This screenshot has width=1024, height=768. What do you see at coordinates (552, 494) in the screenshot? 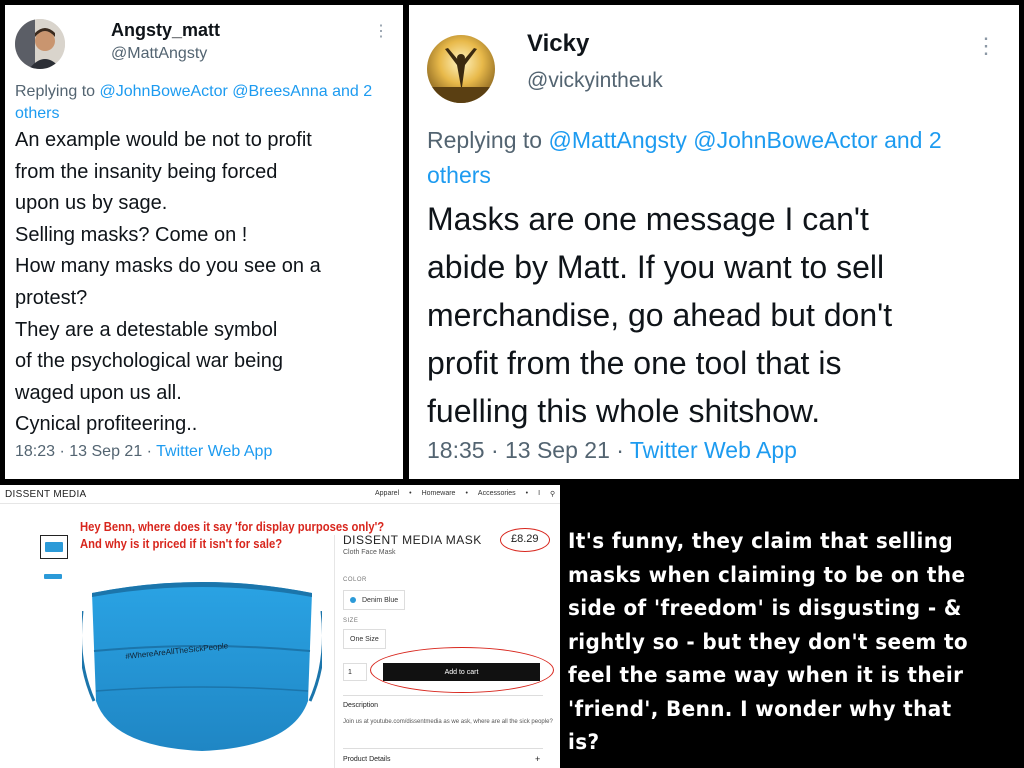
I see `search-icon: ⚲` at bounding box center [552, 494].